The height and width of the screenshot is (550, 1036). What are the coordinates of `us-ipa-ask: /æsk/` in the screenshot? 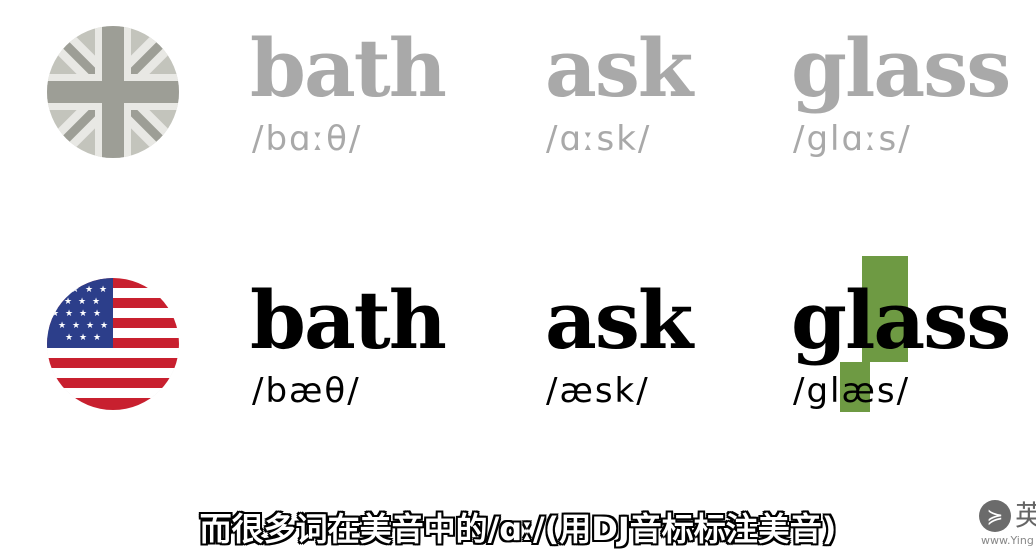 It's located at (598, 391).